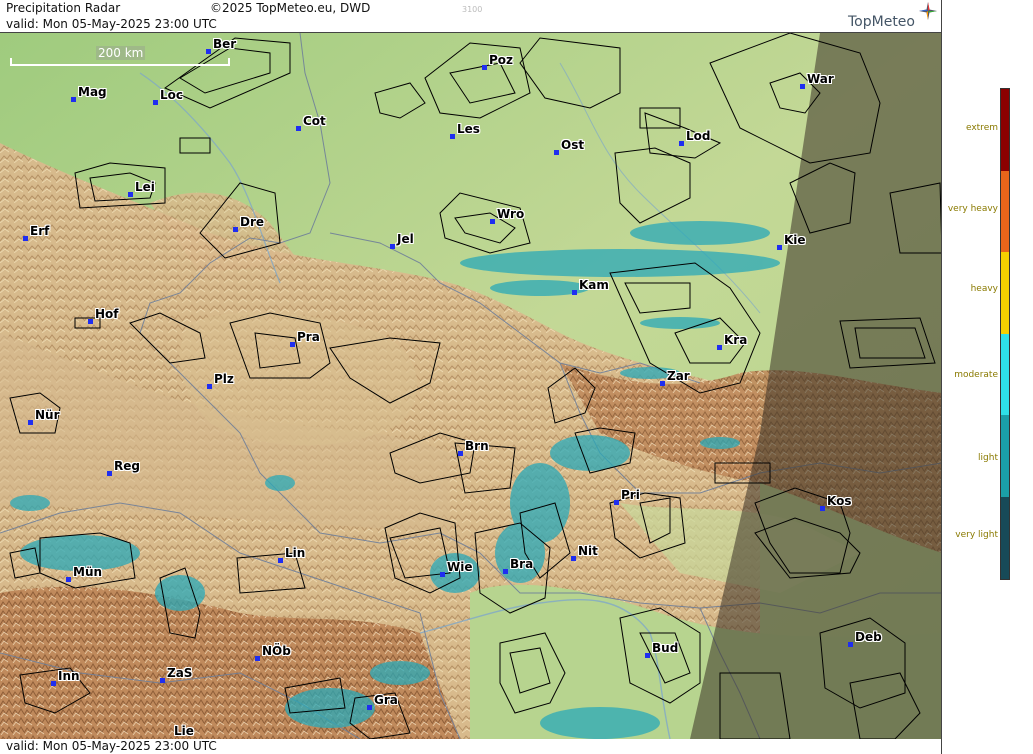 Image resolution: width=1033 pixels, height=754 pixels. What do you see at coordinates (501, 60) in the screenshot?
I see `city-label: Poz` at bounding box center [501, 60].